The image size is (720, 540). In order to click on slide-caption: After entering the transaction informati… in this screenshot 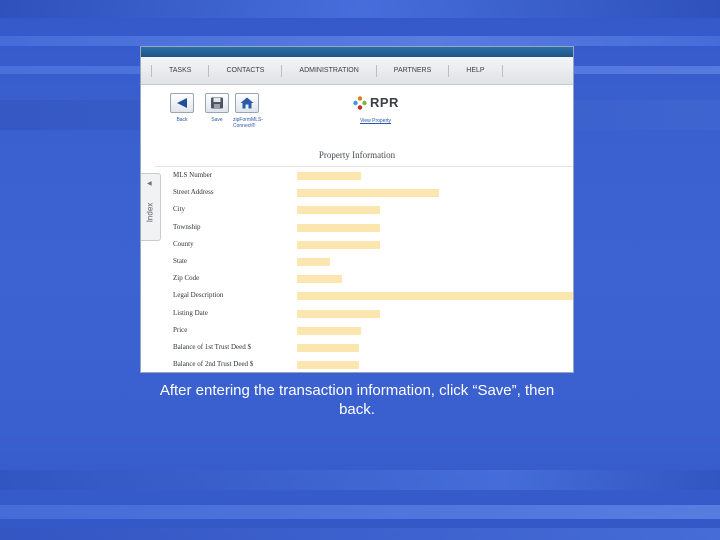, I will do `click(357, 400)`.